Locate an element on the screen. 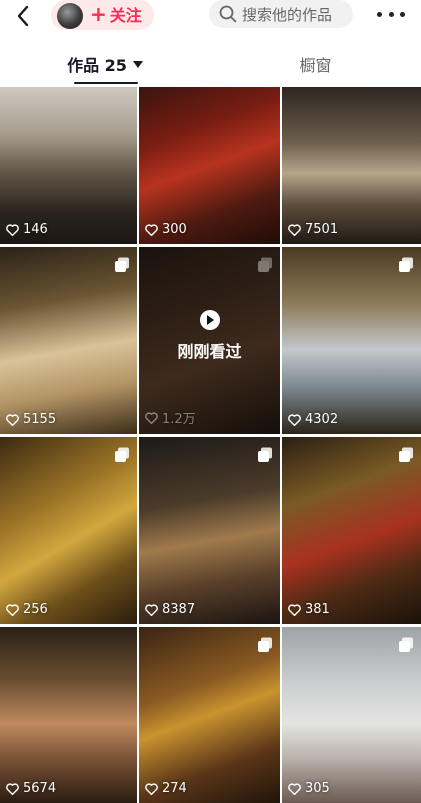 This screenshot has height=803, width=421. like-count: 274 is located at coordinates (166, 788).